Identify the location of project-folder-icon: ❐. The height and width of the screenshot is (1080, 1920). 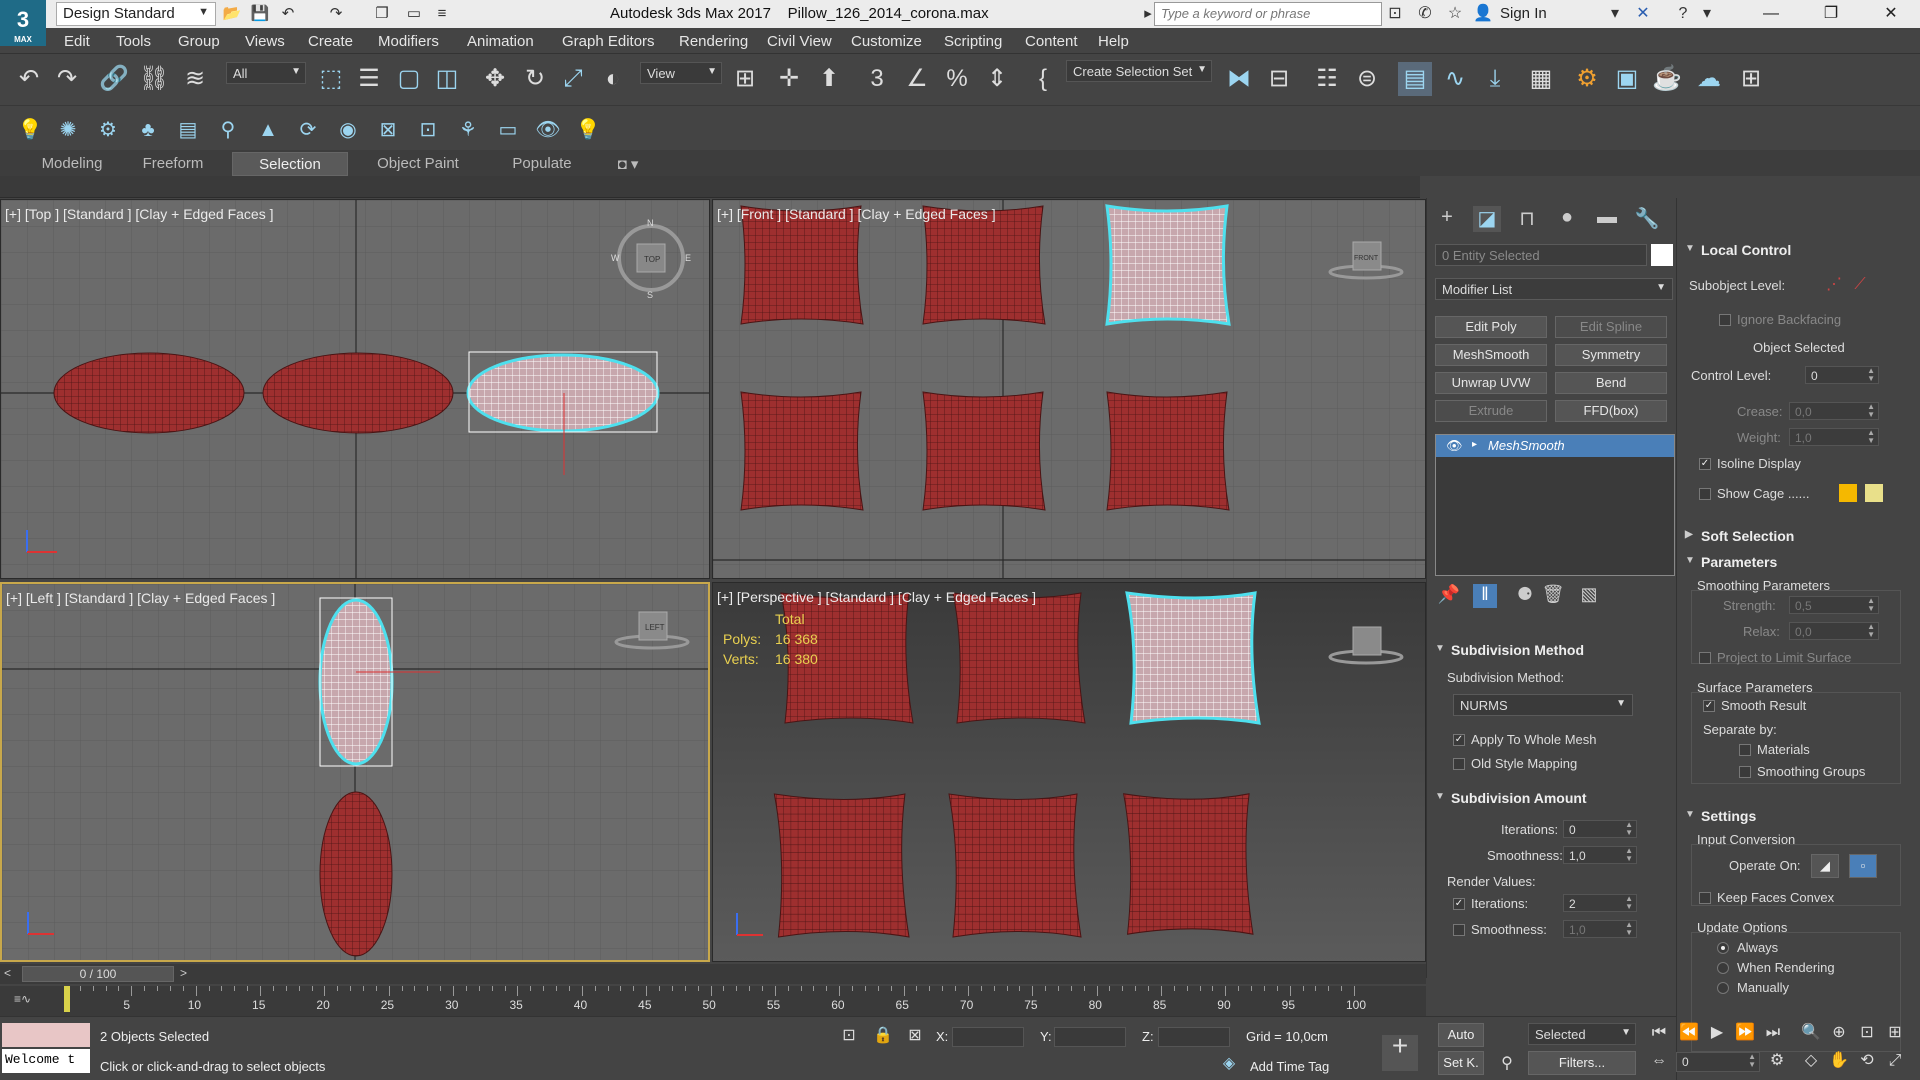
(382, 14).